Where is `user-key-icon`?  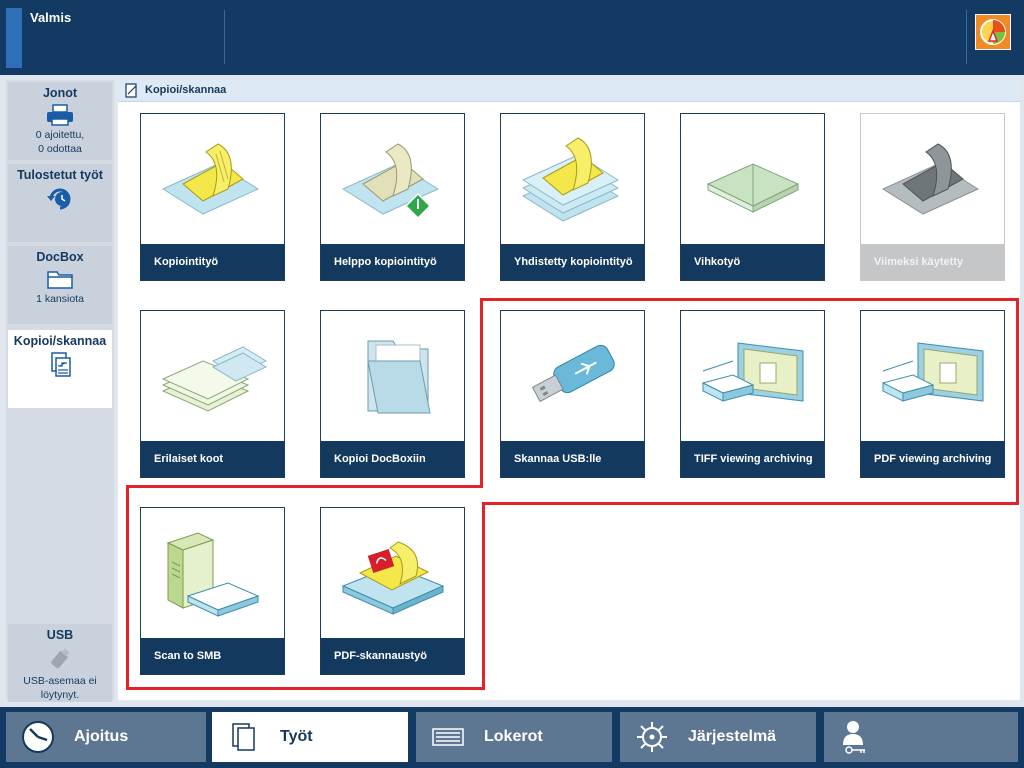 user-key-icon is located at coordinates (856, 737).